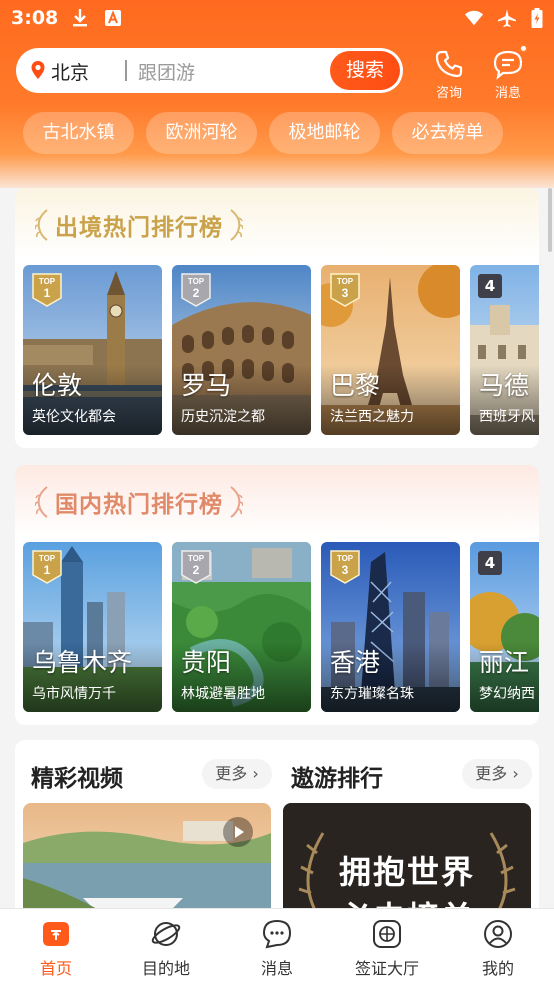  I want to click on tab-profile: 我的, so click(498, 949).